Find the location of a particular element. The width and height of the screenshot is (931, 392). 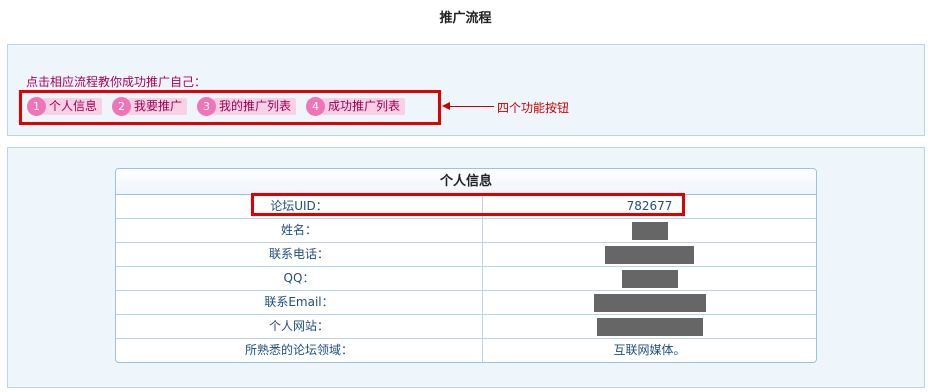

field-label: 个人网站： is located at coordinates (299, 326).